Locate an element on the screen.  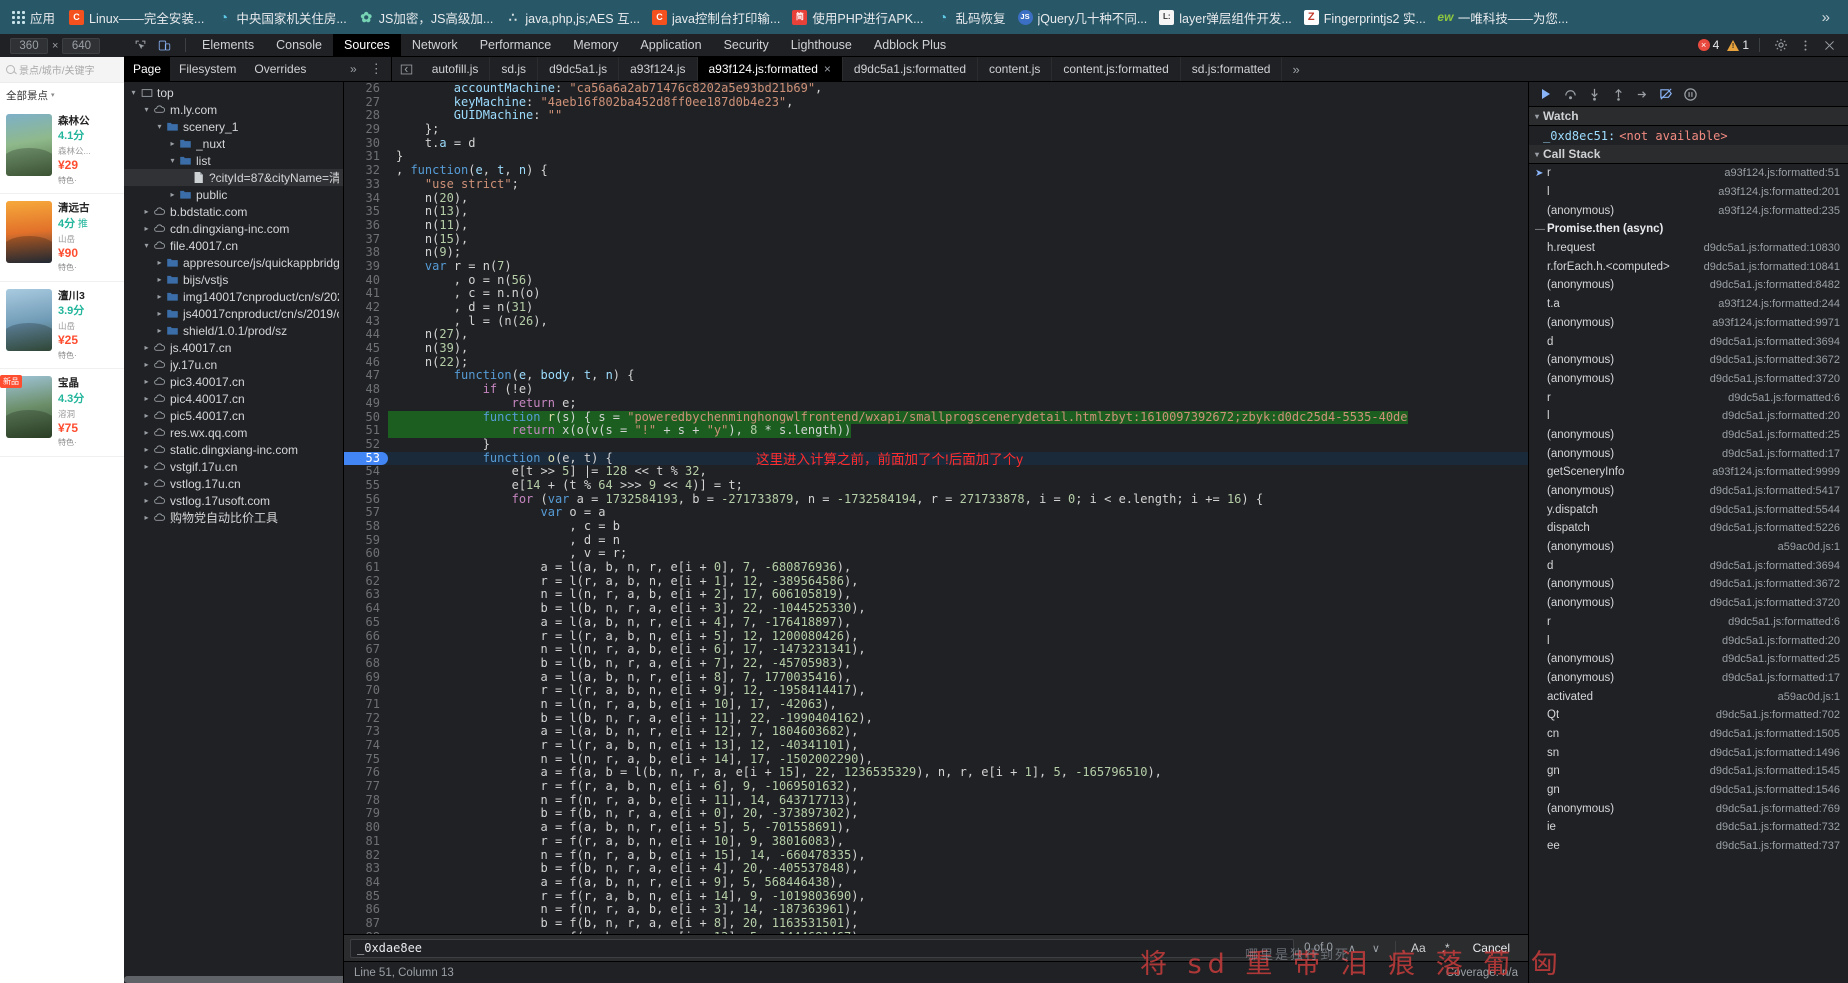
tree-folder-node: ▸ pic5.40017.cn is located at coordinates (233, 415).